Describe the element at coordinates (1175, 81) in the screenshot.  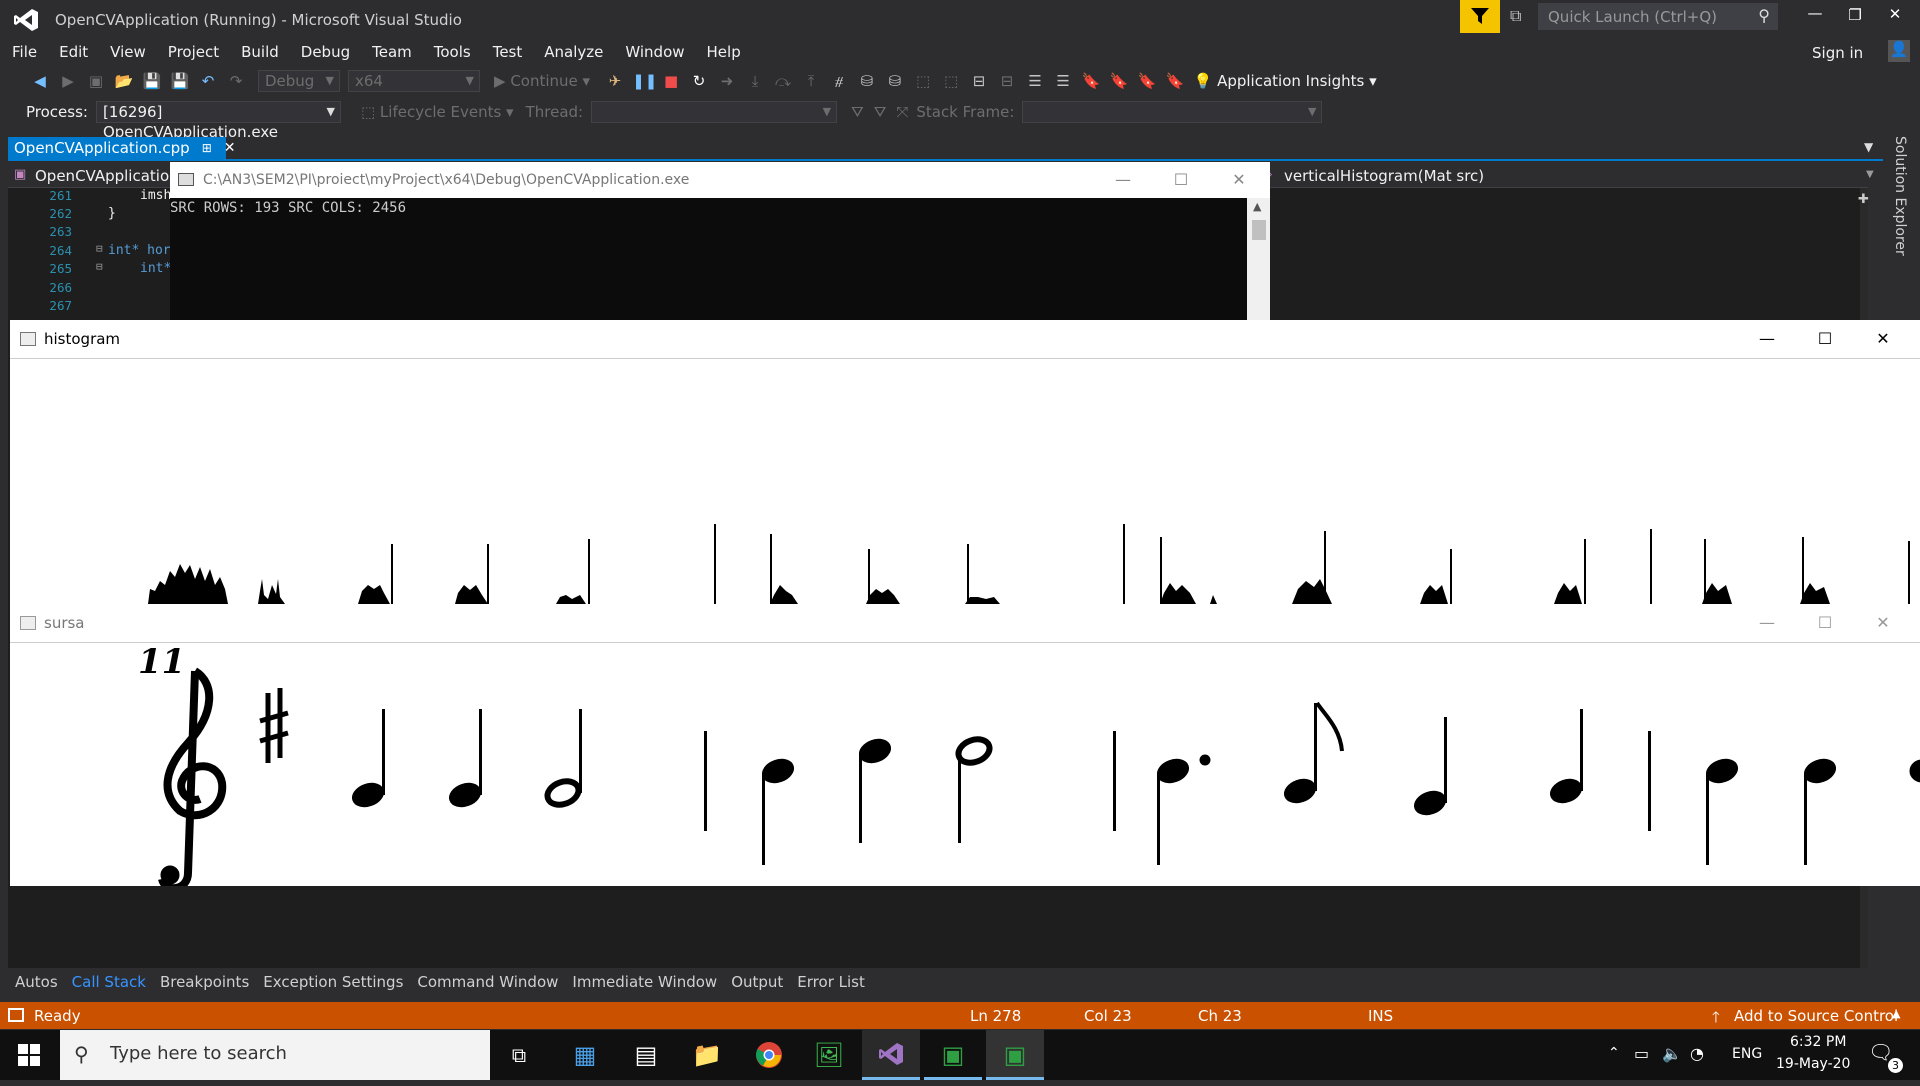
I see `clear-bookmarks-icon: 🔖` at that location.